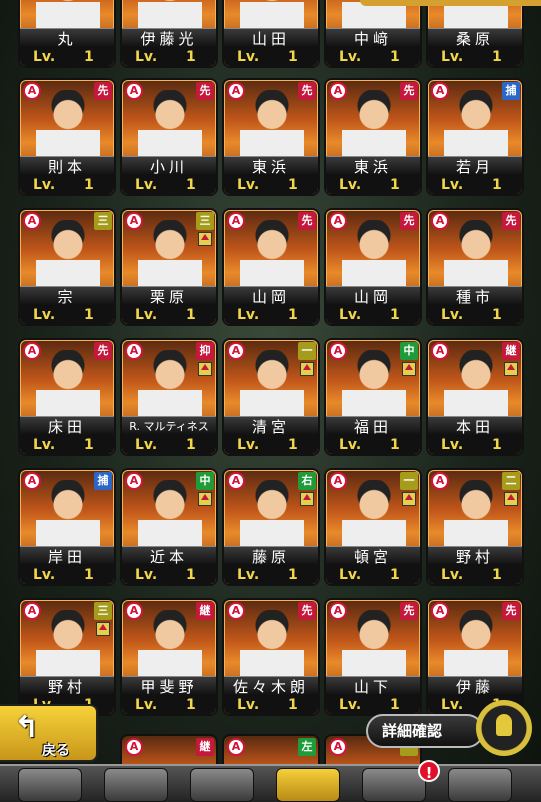  Describe the element at coordinates (169, 137) in the screenshot. I see `player-card: A 先小川 Lv. 1` at that location.